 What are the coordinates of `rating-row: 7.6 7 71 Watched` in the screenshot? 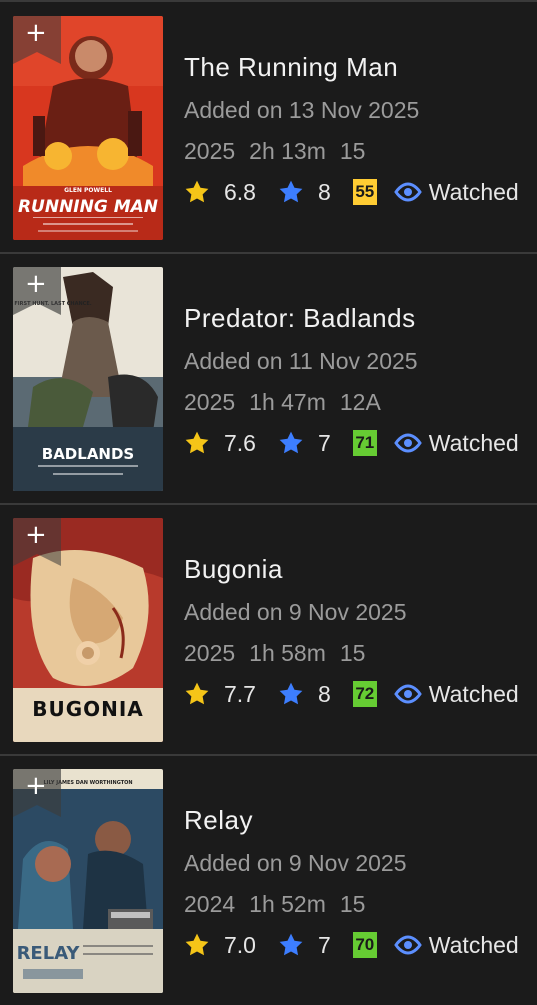 It's located at (351, 443).